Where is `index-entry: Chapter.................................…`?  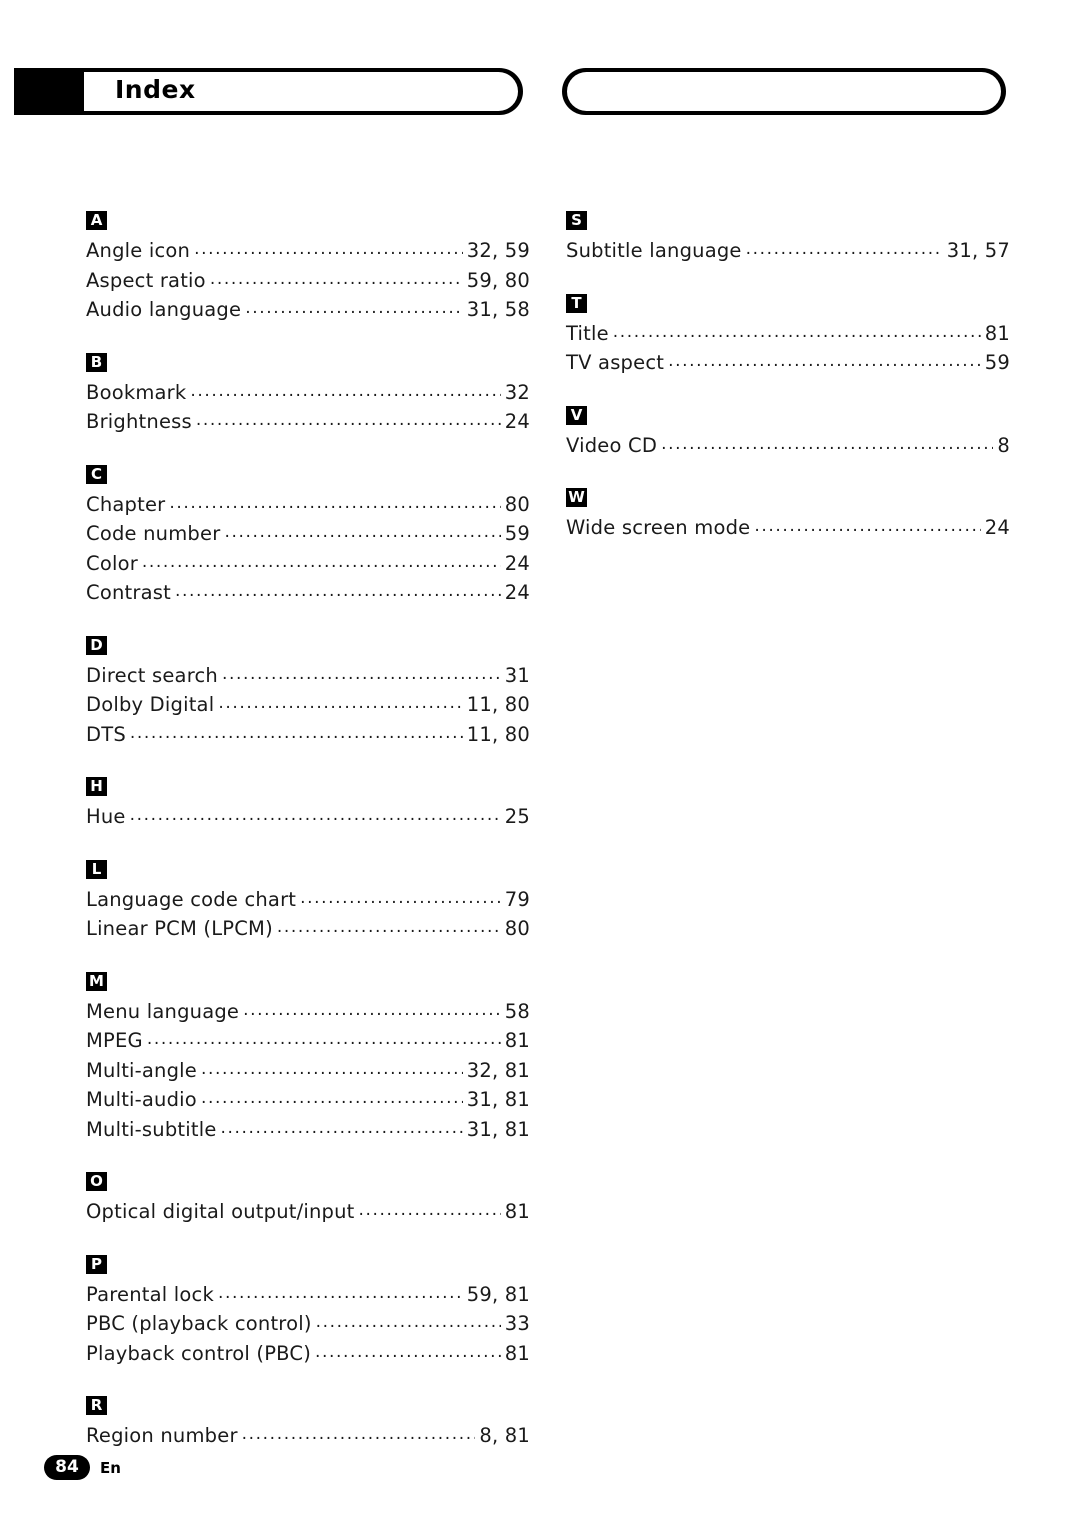 index-entry: Chapter.................................… is located at coordinates (308, 506).